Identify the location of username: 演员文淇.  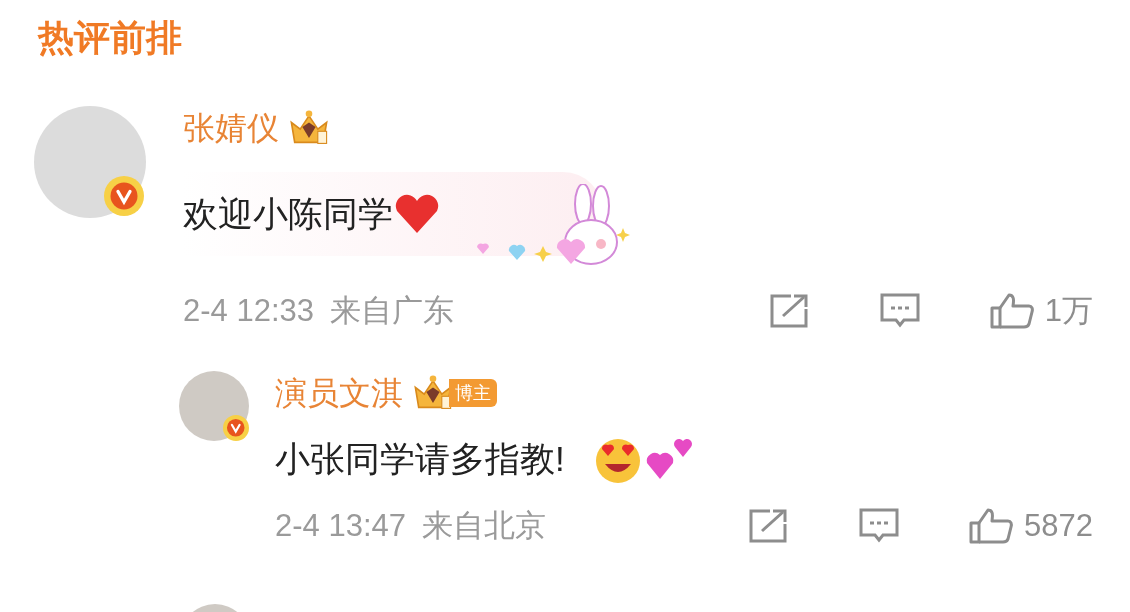
(339, 392).